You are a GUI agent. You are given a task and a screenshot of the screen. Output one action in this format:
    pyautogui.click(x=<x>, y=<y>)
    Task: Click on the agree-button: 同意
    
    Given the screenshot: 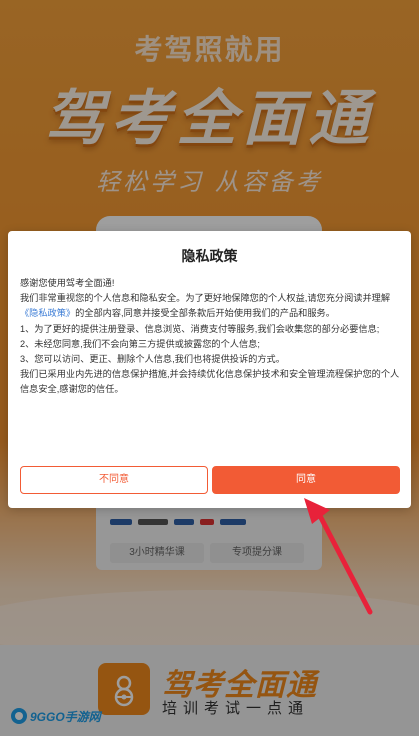 What is the action you would take?
    pyautogui.click(x=306, y=480)
    